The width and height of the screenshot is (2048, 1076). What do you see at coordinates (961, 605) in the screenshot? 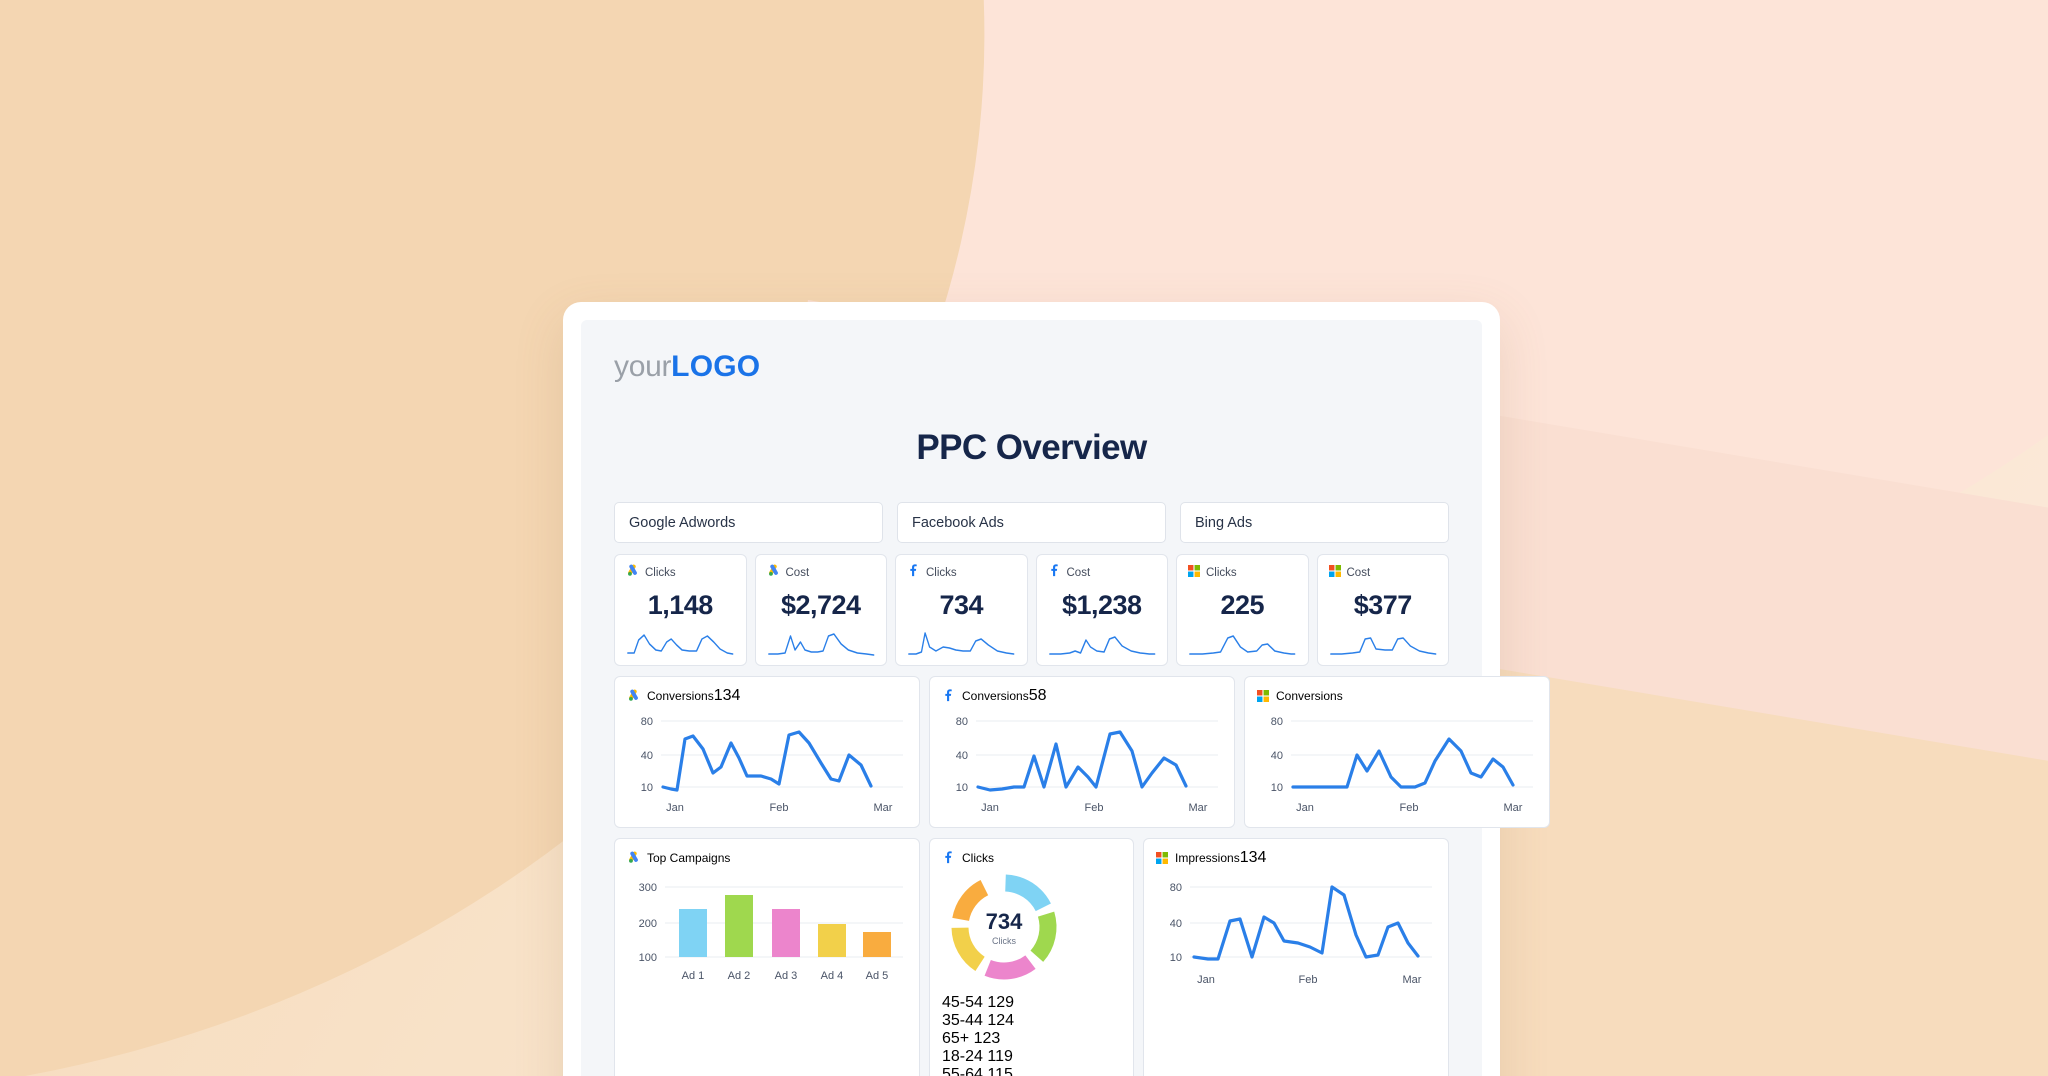
I see `kpi-value: 734` at bounding box center [961, 605].